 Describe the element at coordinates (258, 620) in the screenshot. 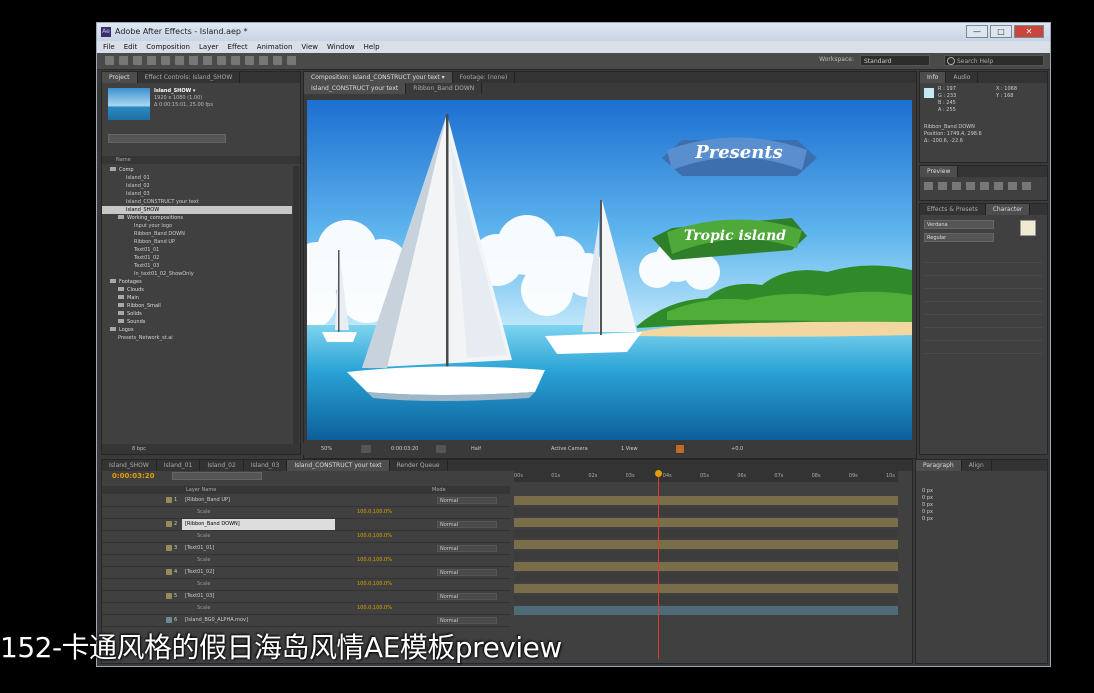

I see `layer-name: [Island_BG0_ALPHA.mov]` at that location.